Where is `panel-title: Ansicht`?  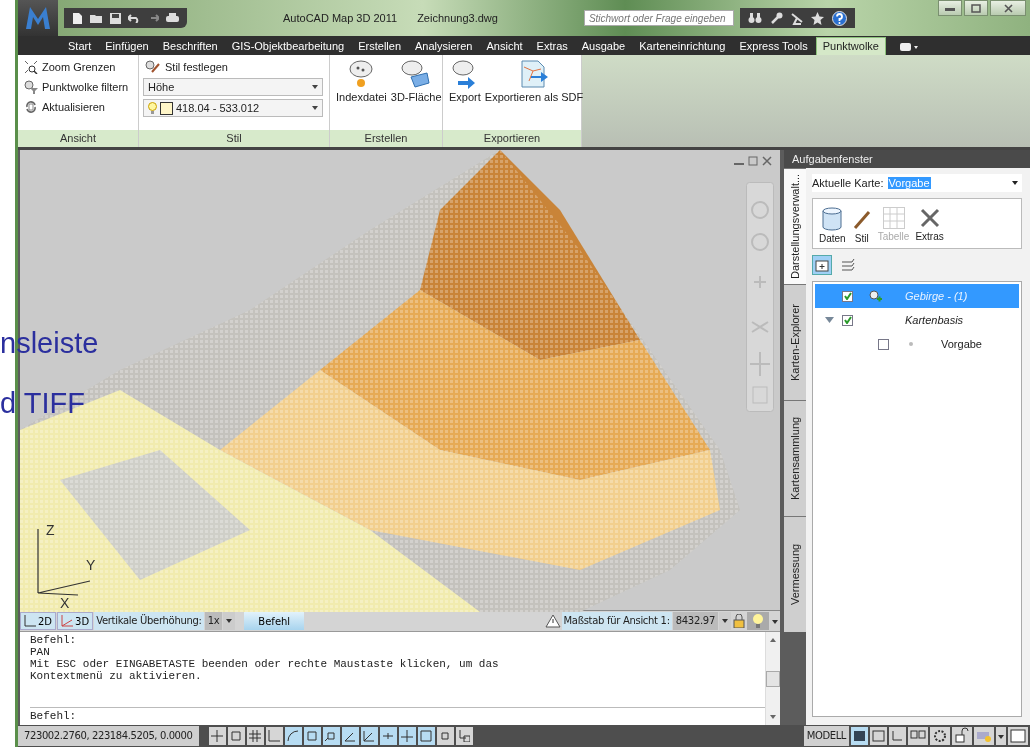 panel-title: Ansicht is located at coordinates (78, 138).